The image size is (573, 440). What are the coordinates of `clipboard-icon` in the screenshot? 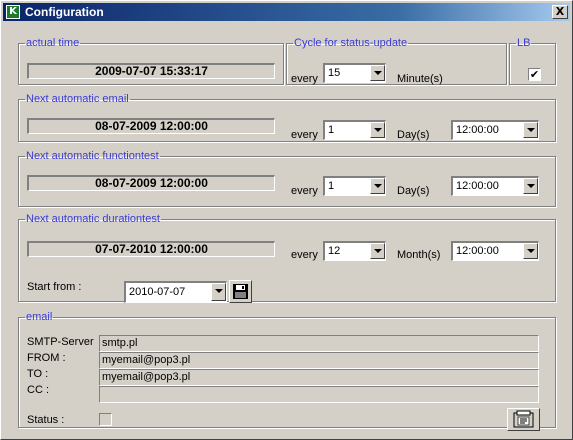 It's located at (523, 419).